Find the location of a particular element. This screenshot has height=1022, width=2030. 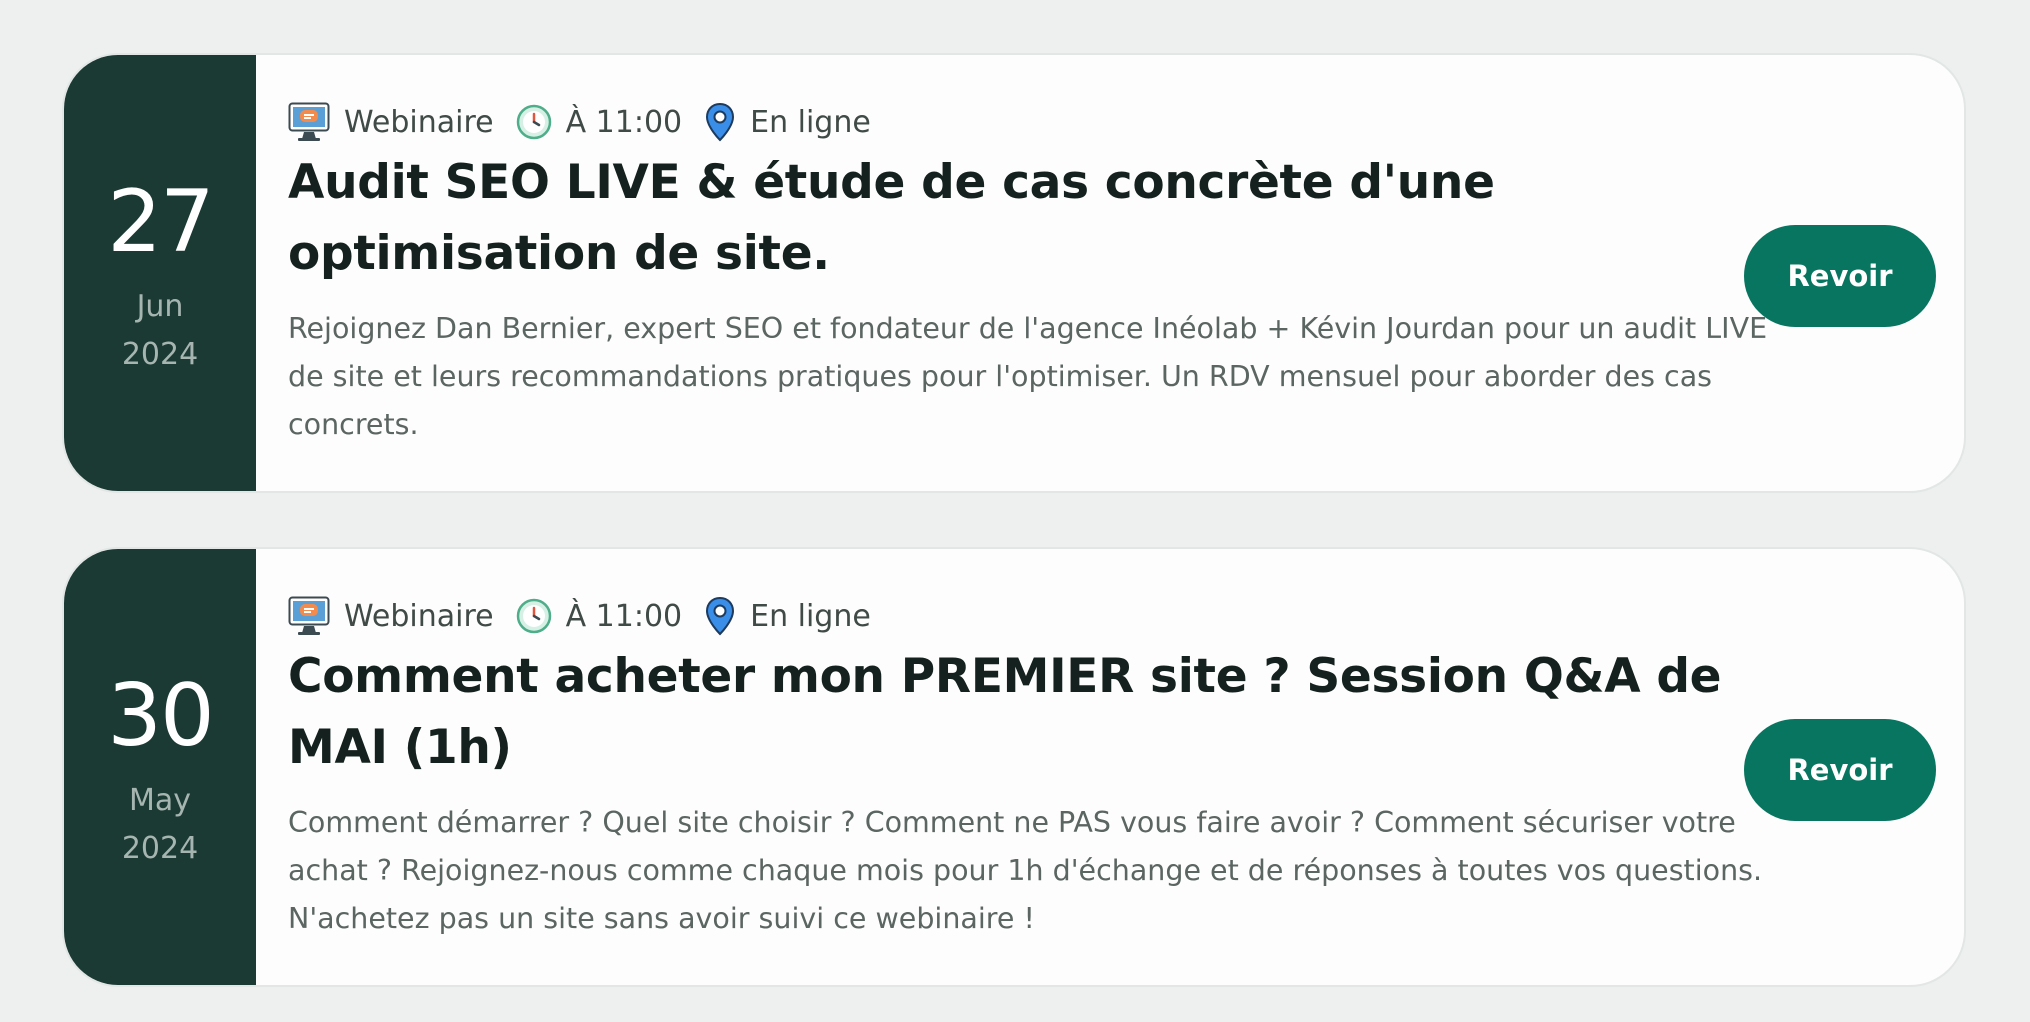

date-month: May is located at coordinates (160, 800).